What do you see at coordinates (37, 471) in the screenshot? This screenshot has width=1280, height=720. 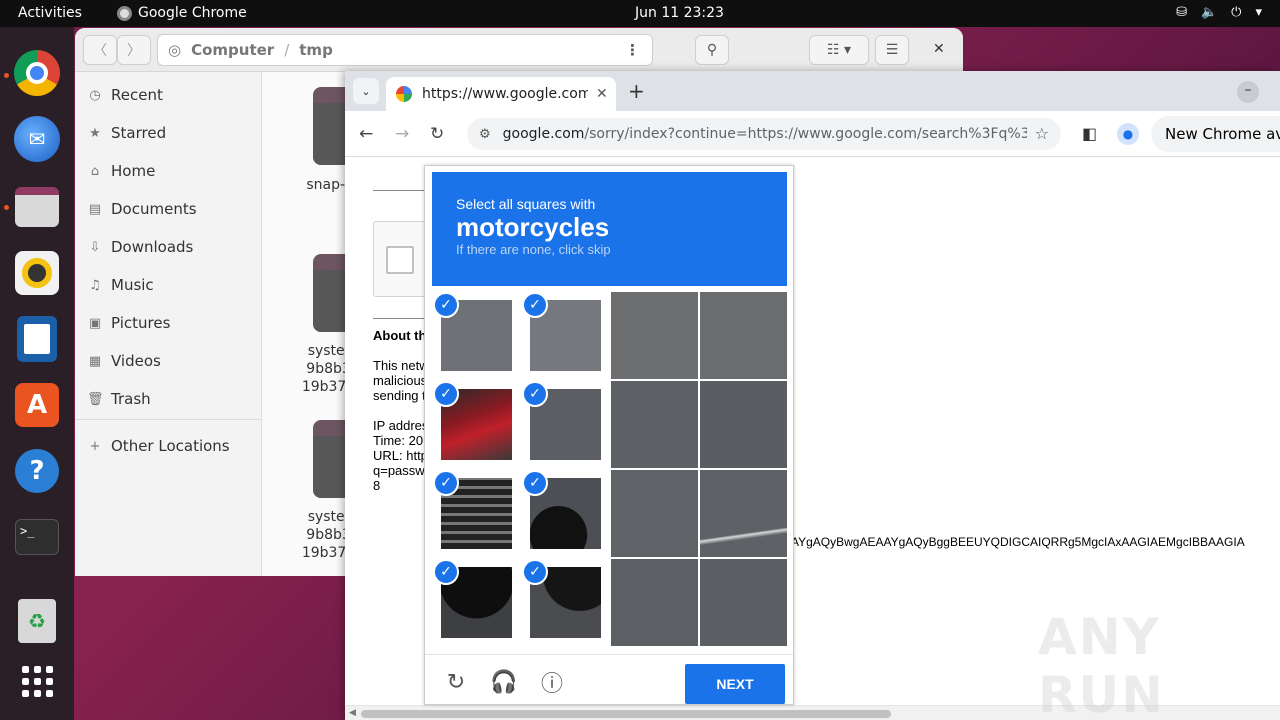 I see `dock-help: ?` at bounding box center [37, 471].